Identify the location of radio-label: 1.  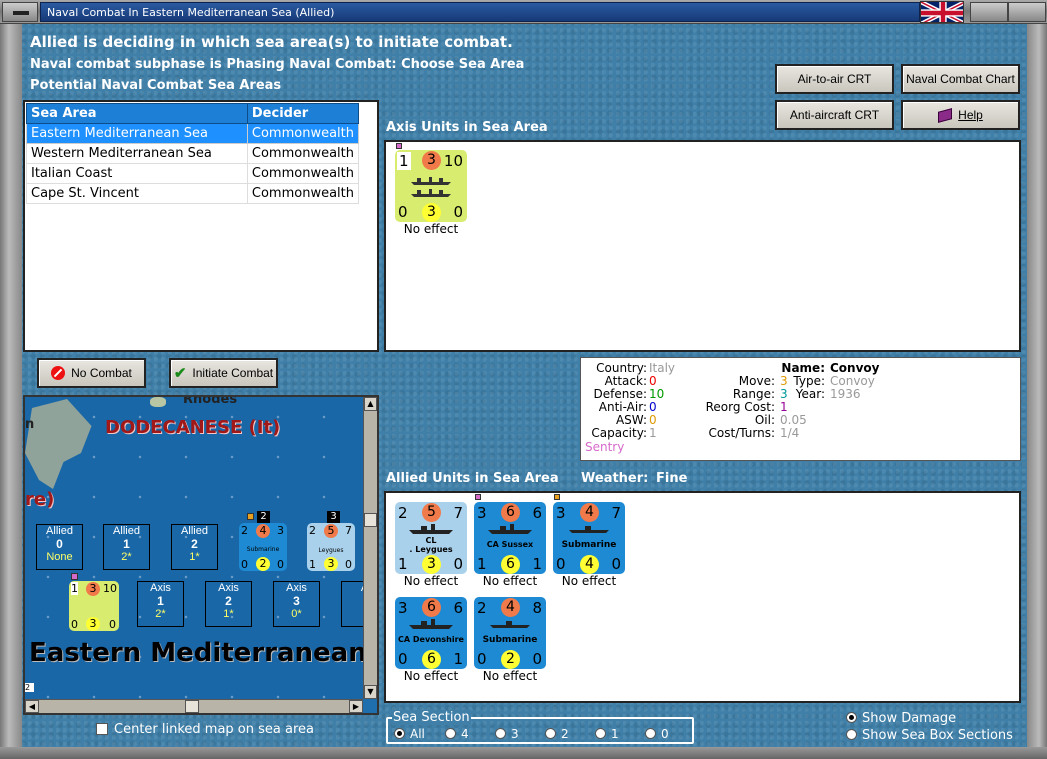
(615, 734).